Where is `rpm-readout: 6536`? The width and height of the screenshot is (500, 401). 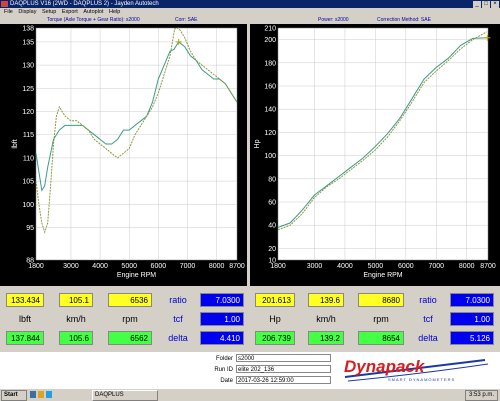
rpm-readout: 6536 is located at coordinates (130, 300).